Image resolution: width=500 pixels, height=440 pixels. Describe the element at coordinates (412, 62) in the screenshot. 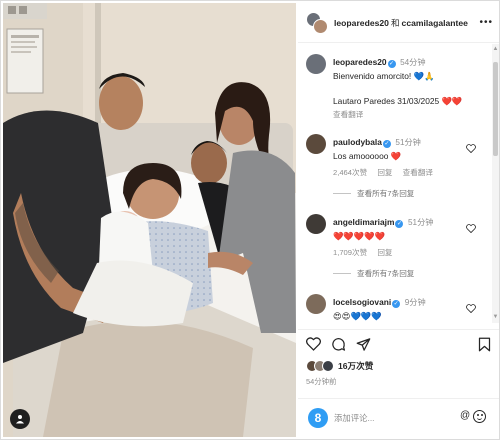

I see `comment-time: 54分钟` at that location.